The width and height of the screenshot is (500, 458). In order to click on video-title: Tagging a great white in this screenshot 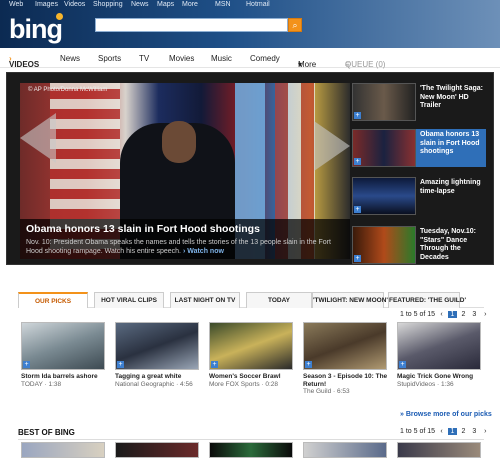, I will do `click(158, 377)`.